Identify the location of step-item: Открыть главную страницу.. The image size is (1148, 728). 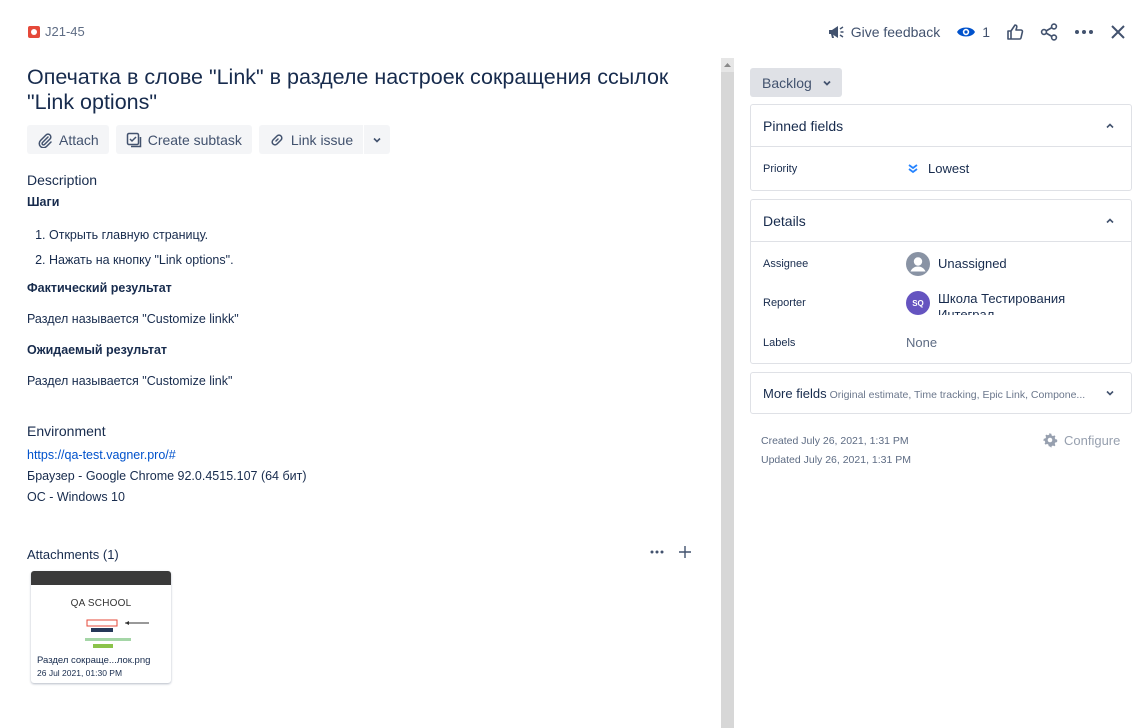
(378, 235).